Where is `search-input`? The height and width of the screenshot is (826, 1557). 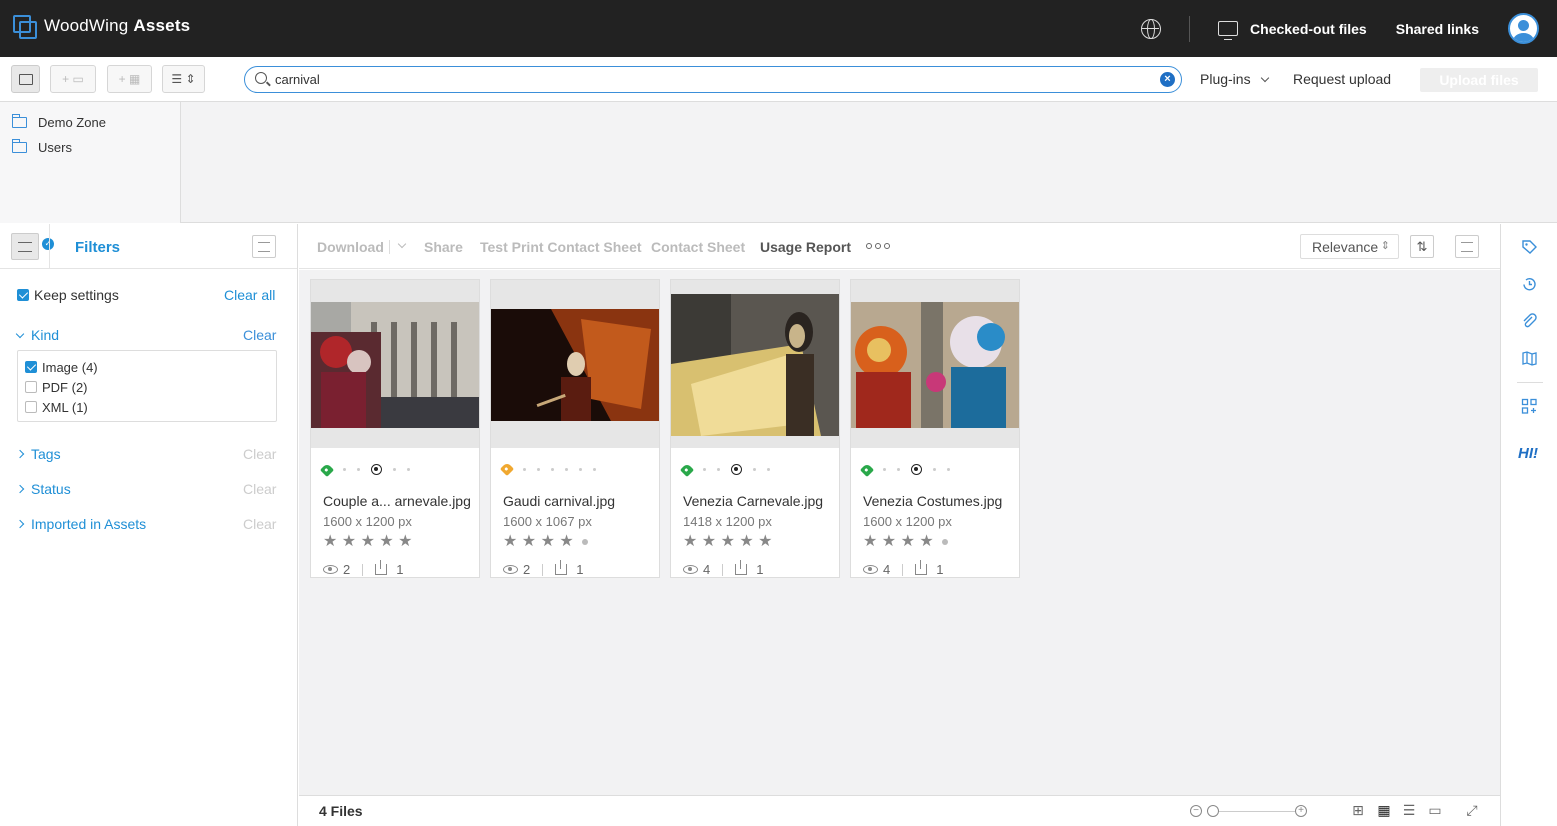 search-input is located at coordinates (715, 79).